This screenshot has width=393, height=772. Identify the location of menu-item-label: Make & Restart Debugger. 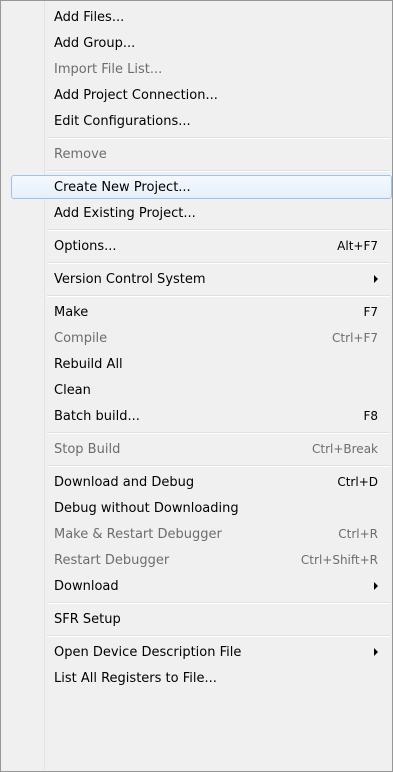
(138, 534).